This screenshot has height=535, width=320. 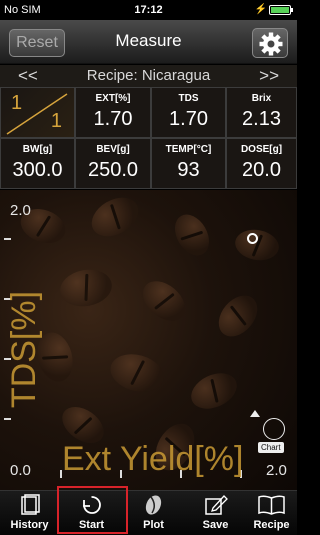 What do you see at coordinates (153, 459) in the screenshot?
I see `x-axis-label: Ext Yield[%]` at bounding box center [153, 459].